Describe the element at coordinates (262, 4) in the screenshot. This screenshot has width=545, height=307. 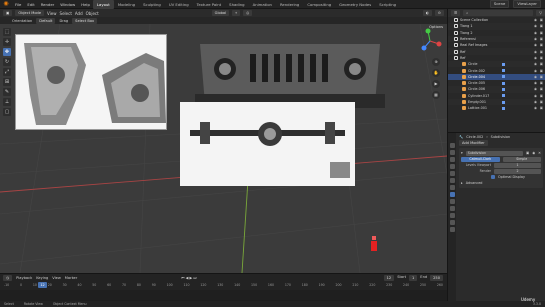
I see `workspace-tab-animation: Animation` at that location.